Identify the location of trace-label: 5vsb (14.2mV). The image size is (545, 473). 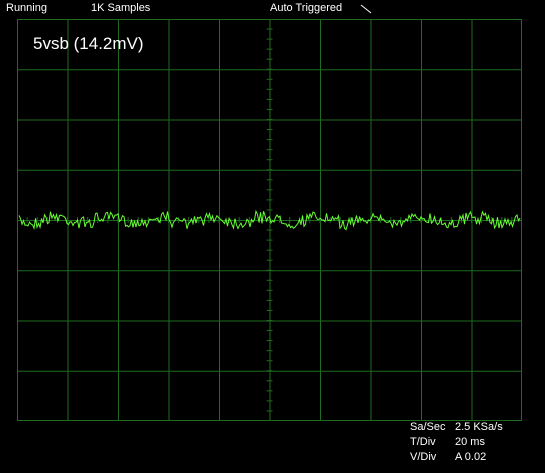
(88, 43).